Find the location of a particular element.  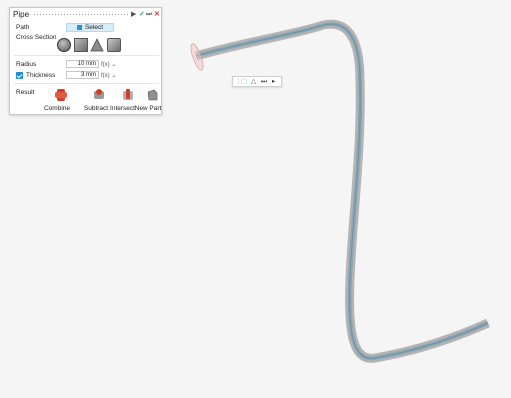

combine-icon is located at coordinates (61, 95).